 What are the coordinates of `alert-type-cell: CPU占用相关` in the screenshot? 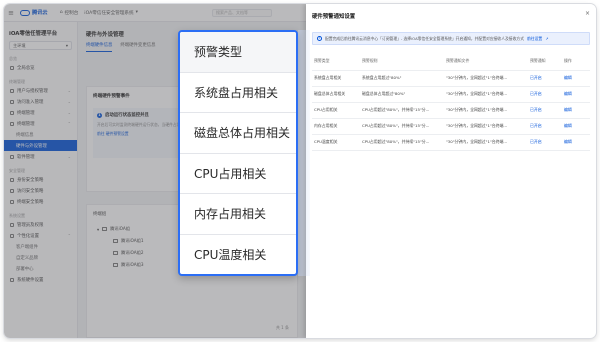 It's located at (336, 110).